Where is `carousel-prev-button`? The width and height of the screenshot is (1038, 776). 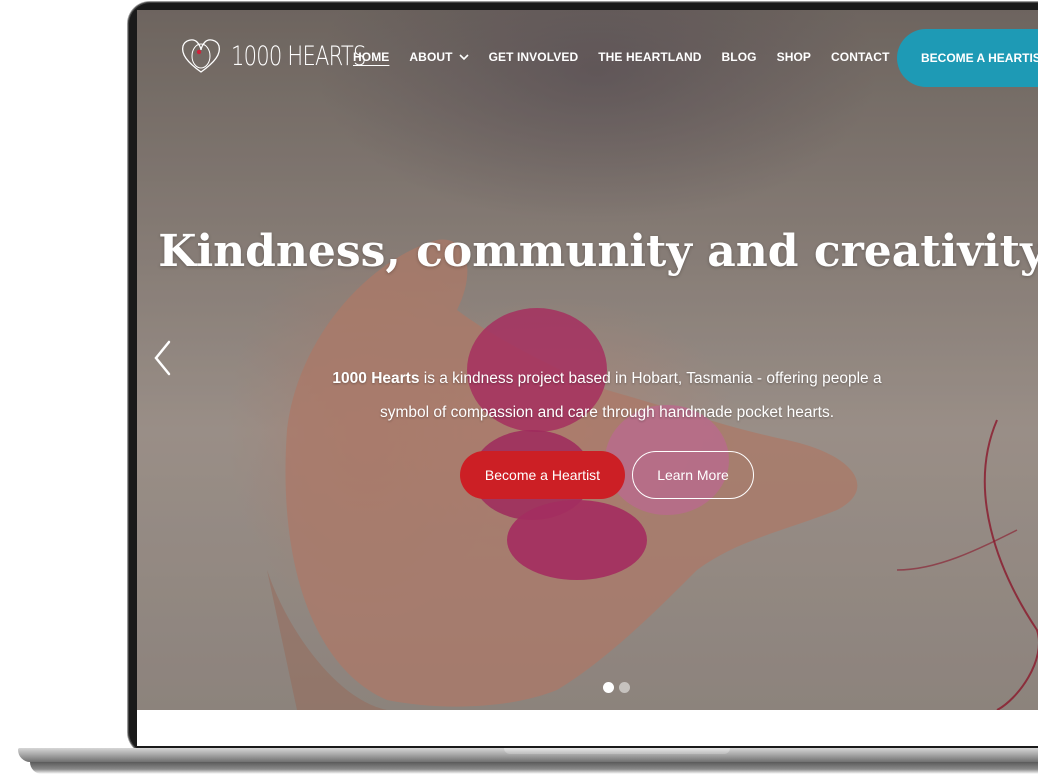 carousel-prev-button is located at coordinates (163, 358).